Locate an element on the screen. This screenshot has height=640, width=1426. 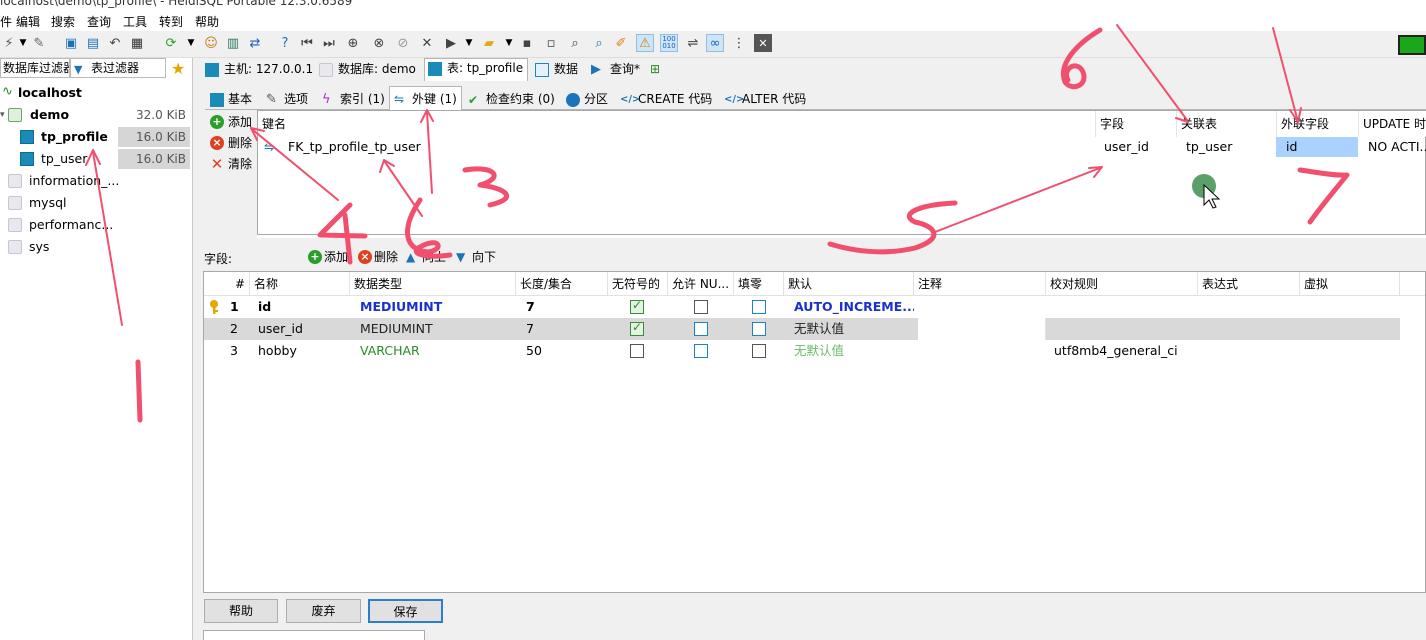
column-header-number: # is located at coordinates (227, 284).